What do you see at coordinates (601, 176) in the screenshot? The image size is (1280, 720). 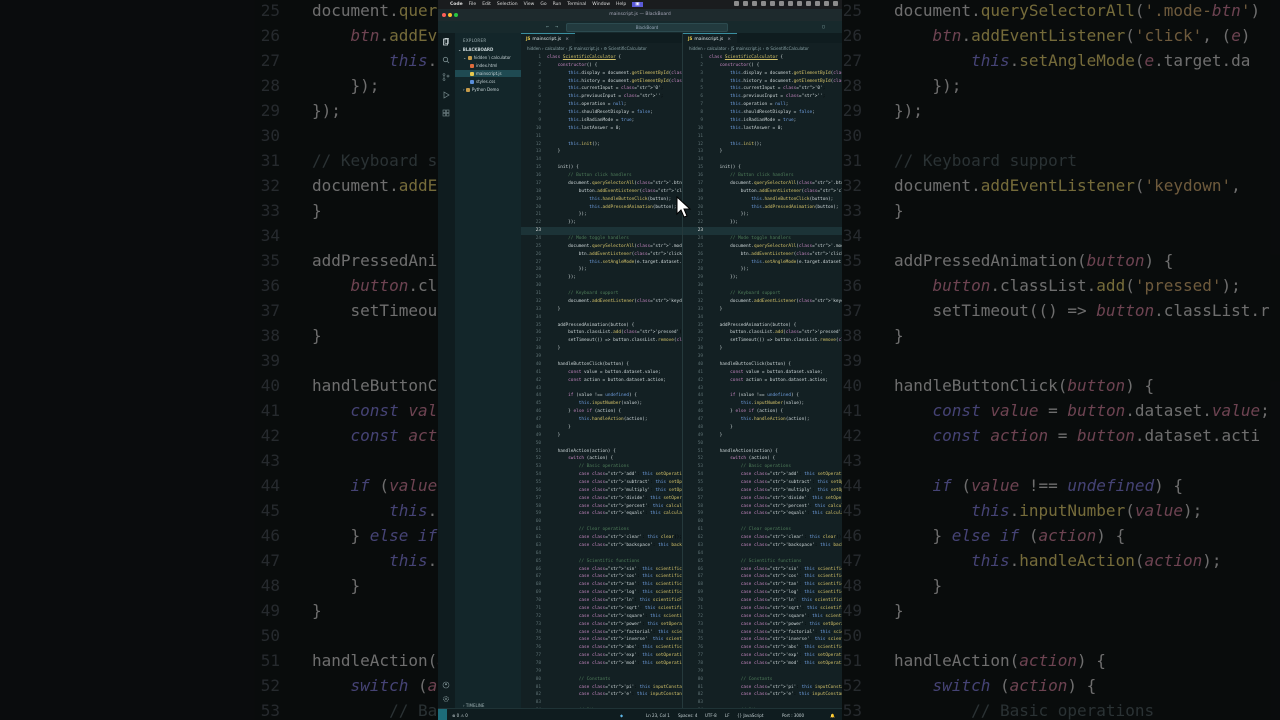 I see `code-line: 16 // Button click handlers` at bounding box center [601, 176].